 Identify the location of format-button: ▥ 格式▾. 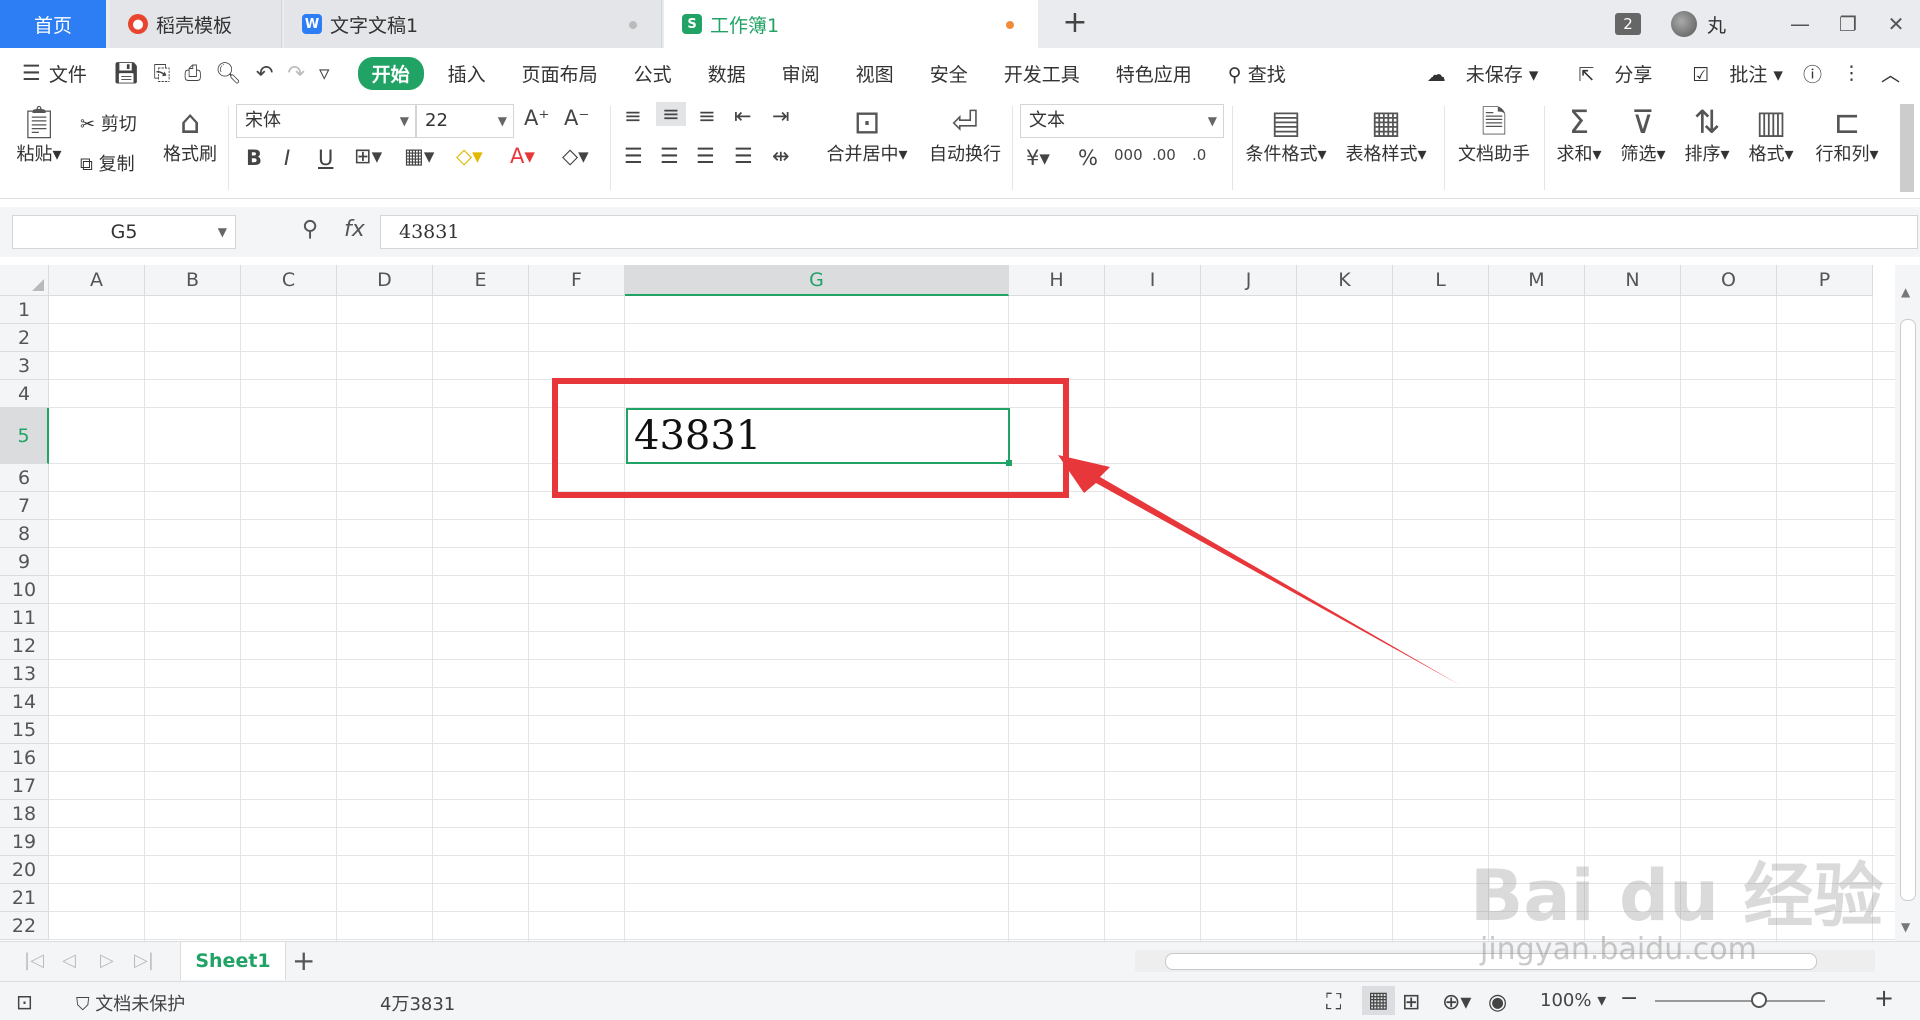
(1771, 135).